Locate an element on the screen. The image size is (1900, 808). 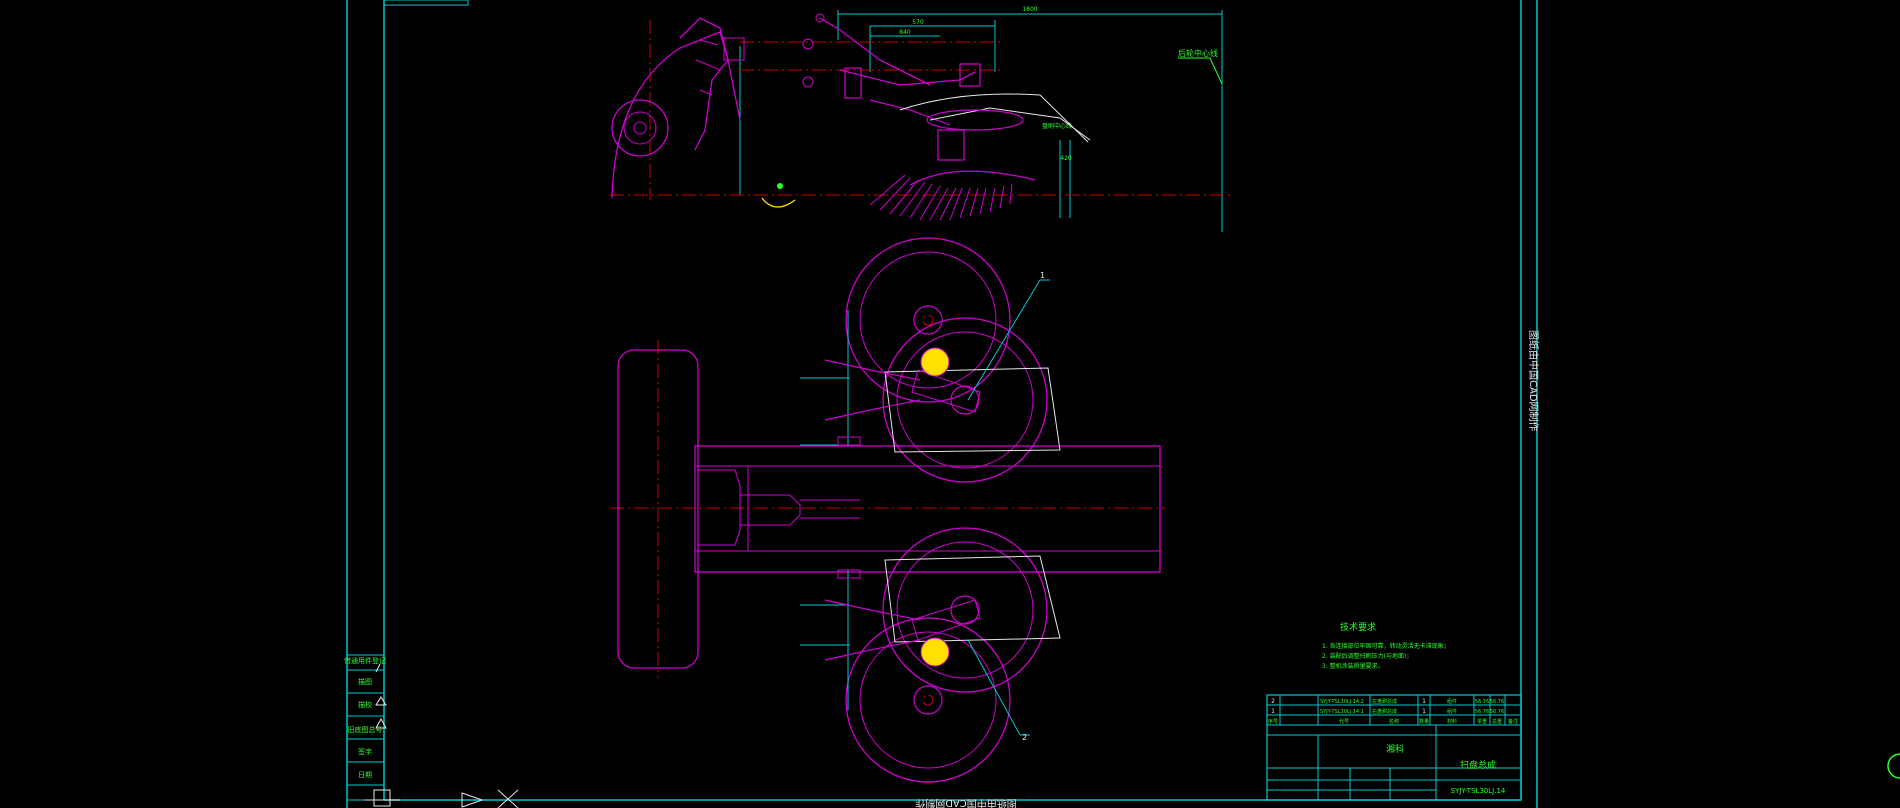
brush-bristles is located at coordinates (941, 197).